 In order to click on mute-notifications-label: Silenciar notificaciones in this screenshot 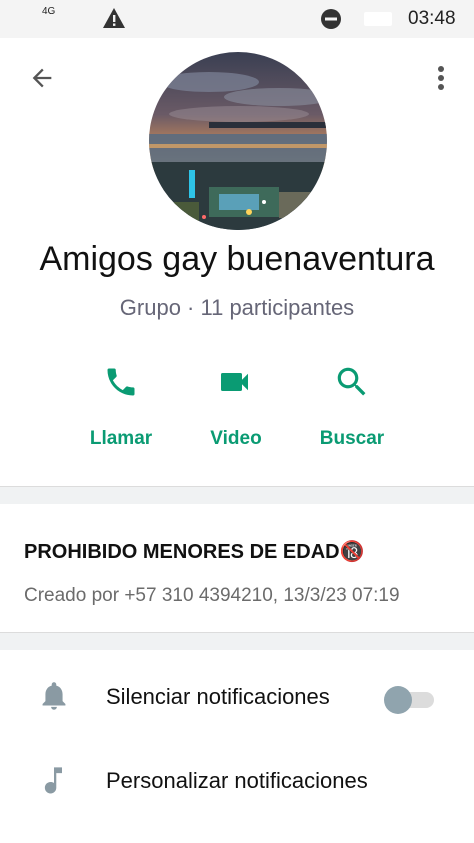, I will do `click(218, 696)`.